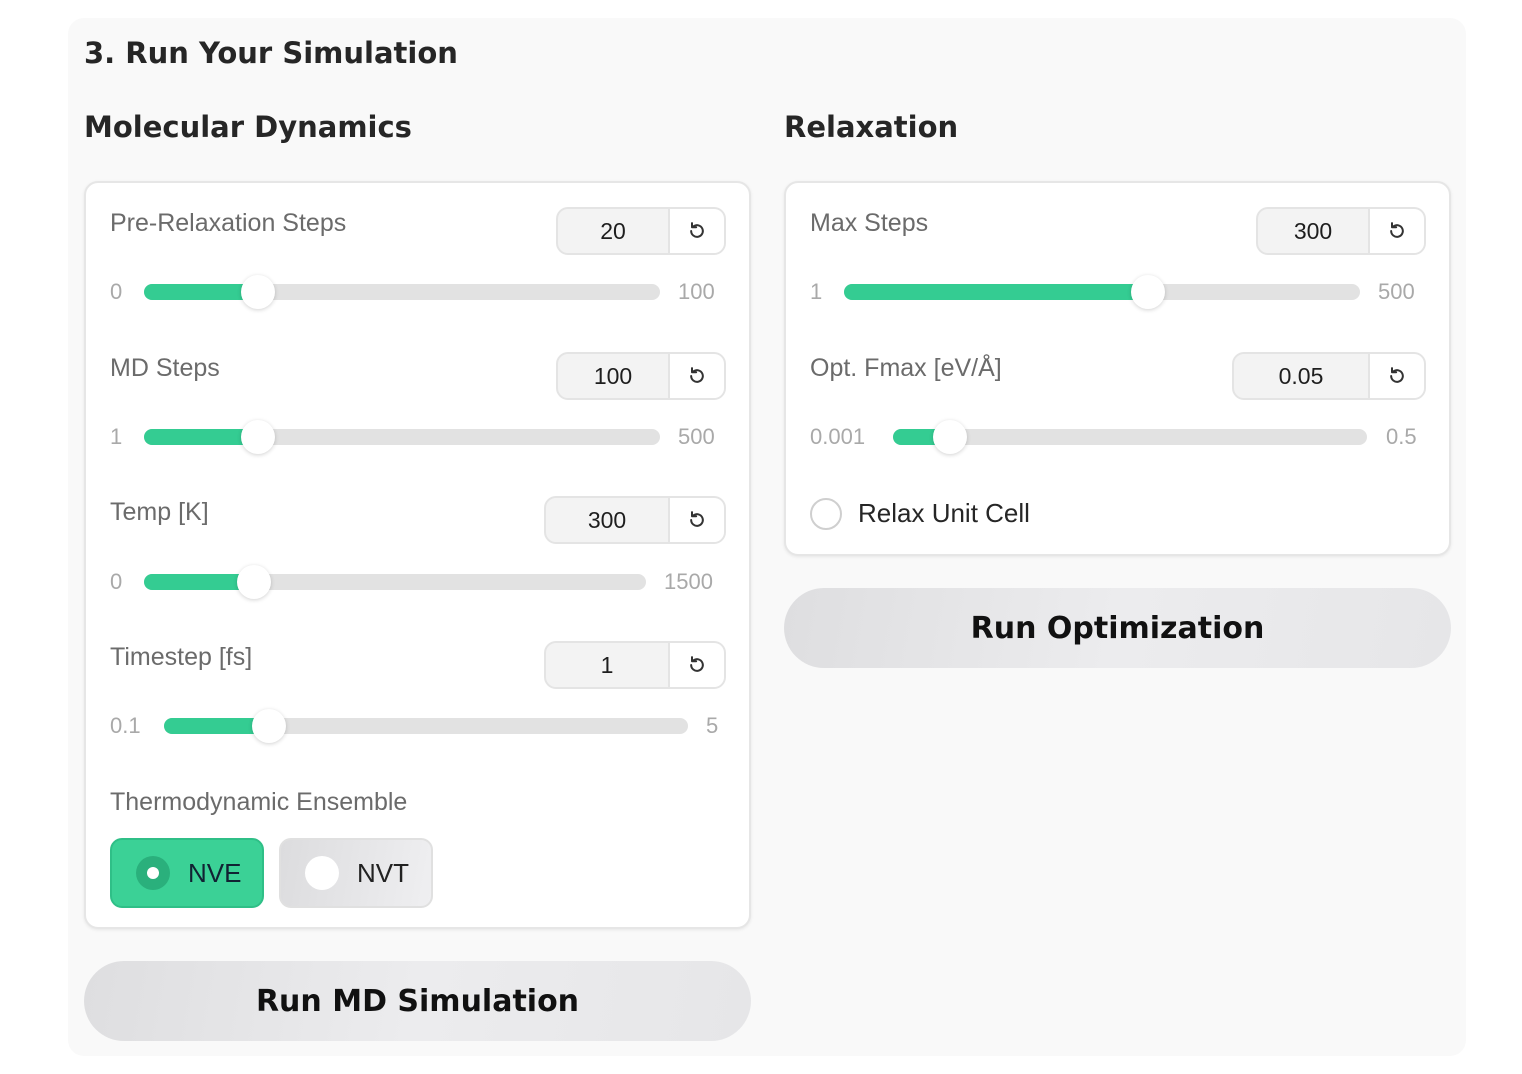  Describe the element at coordinates (1130, 437) in the screenshot. I see `fmax-slider` at that location.